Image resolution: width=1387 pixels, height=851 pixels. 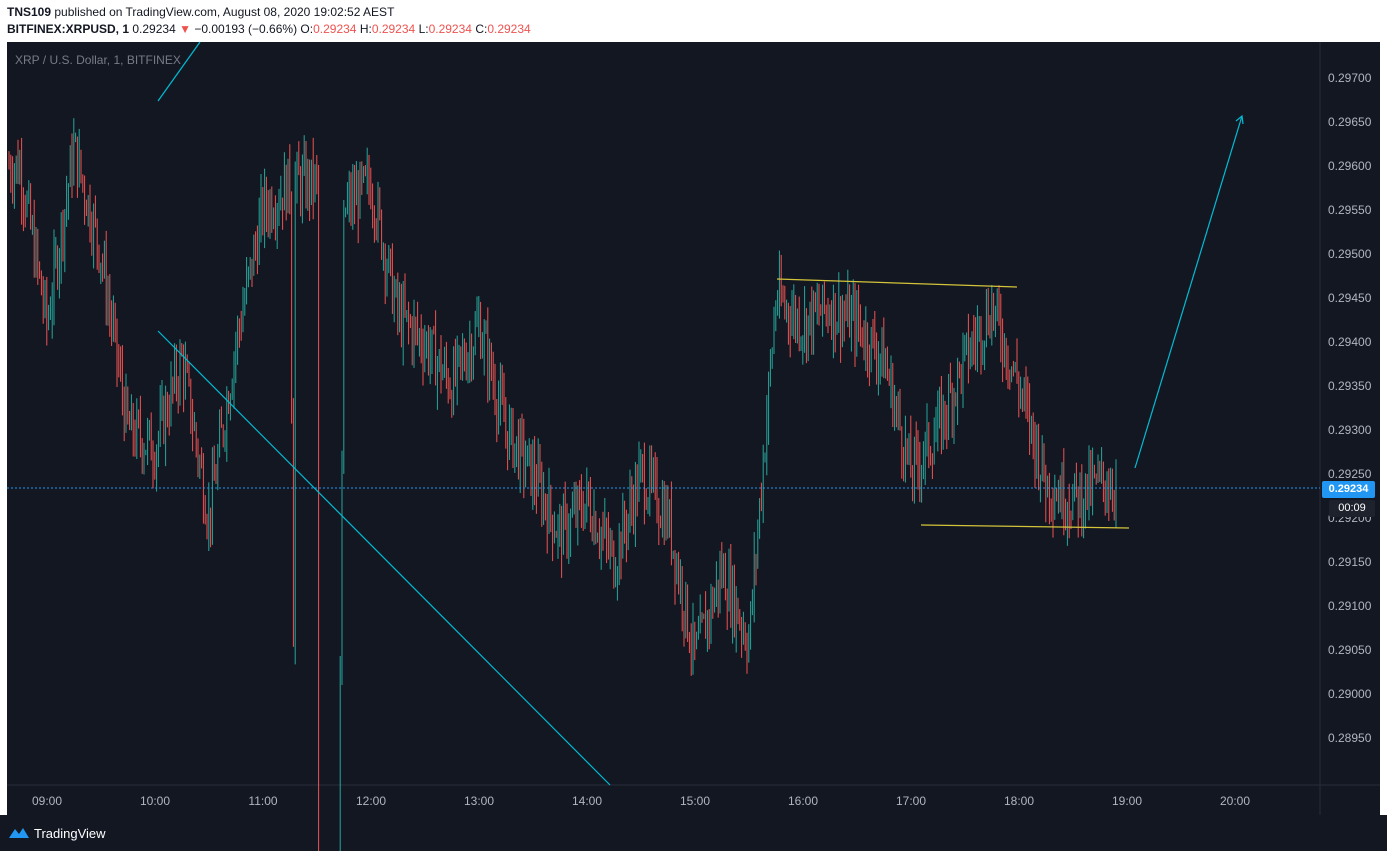 I want to click on x-tick-label: 14:00, so click(x=587, y=801).